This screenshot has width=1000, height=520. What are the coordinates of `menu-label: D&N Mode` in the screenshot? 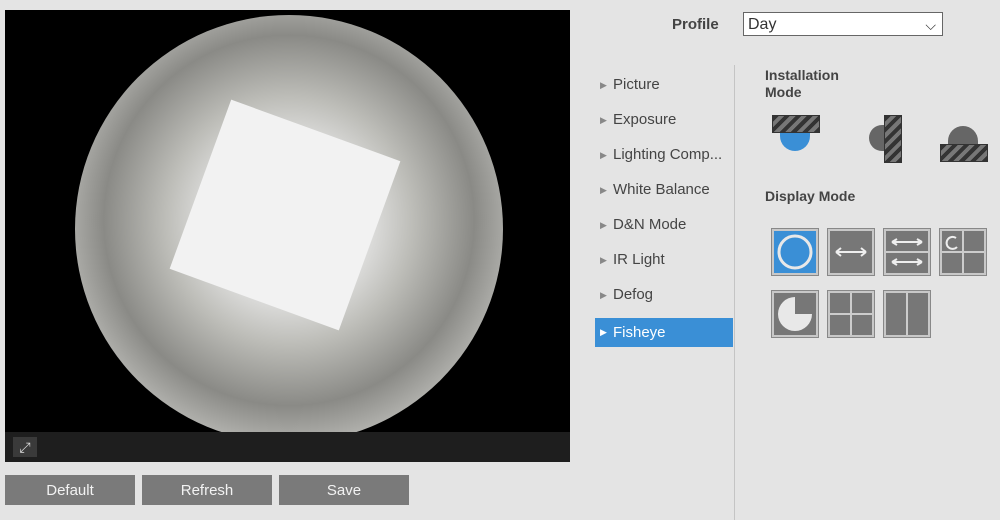 It's located at (650, 224).